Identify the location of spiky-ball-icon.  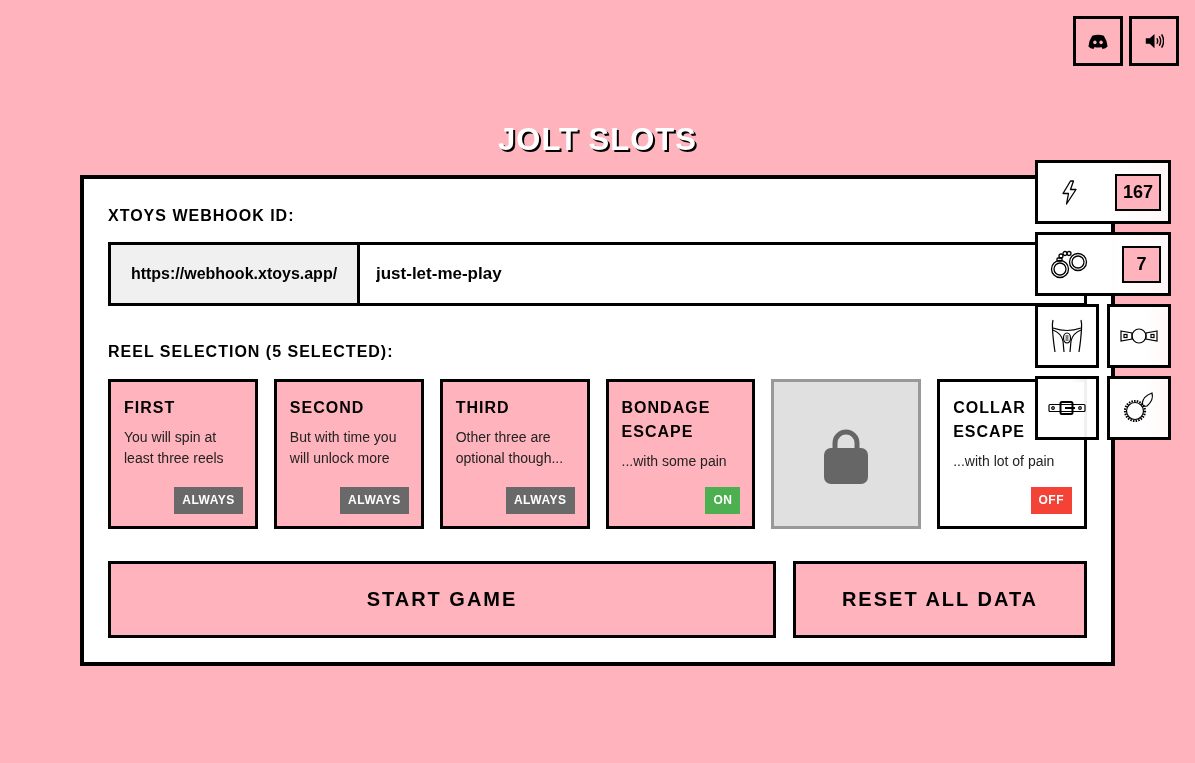
(1139, 408).